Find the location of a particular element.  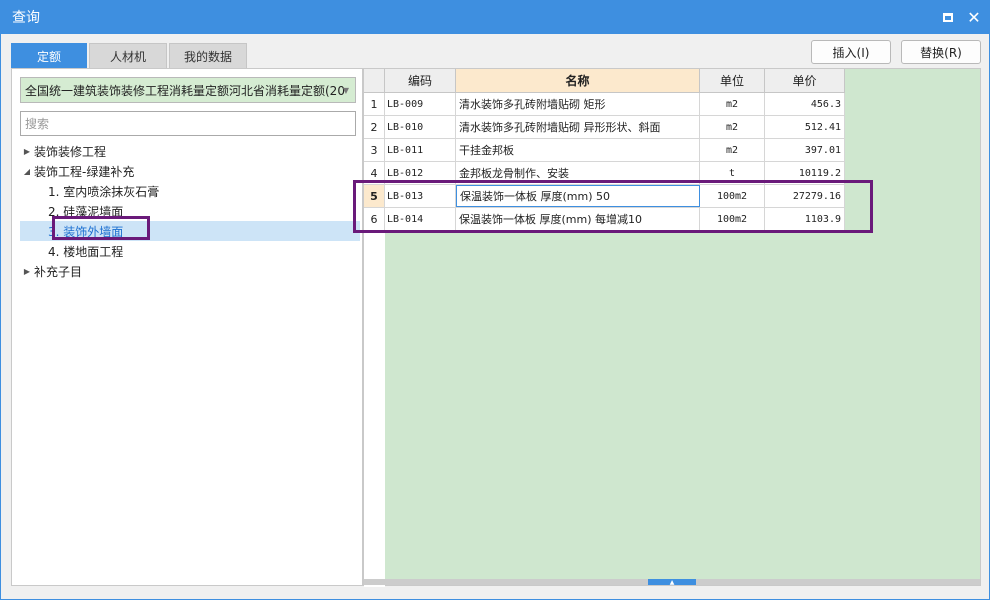

maximize-button is located at coordinates (948, 17).